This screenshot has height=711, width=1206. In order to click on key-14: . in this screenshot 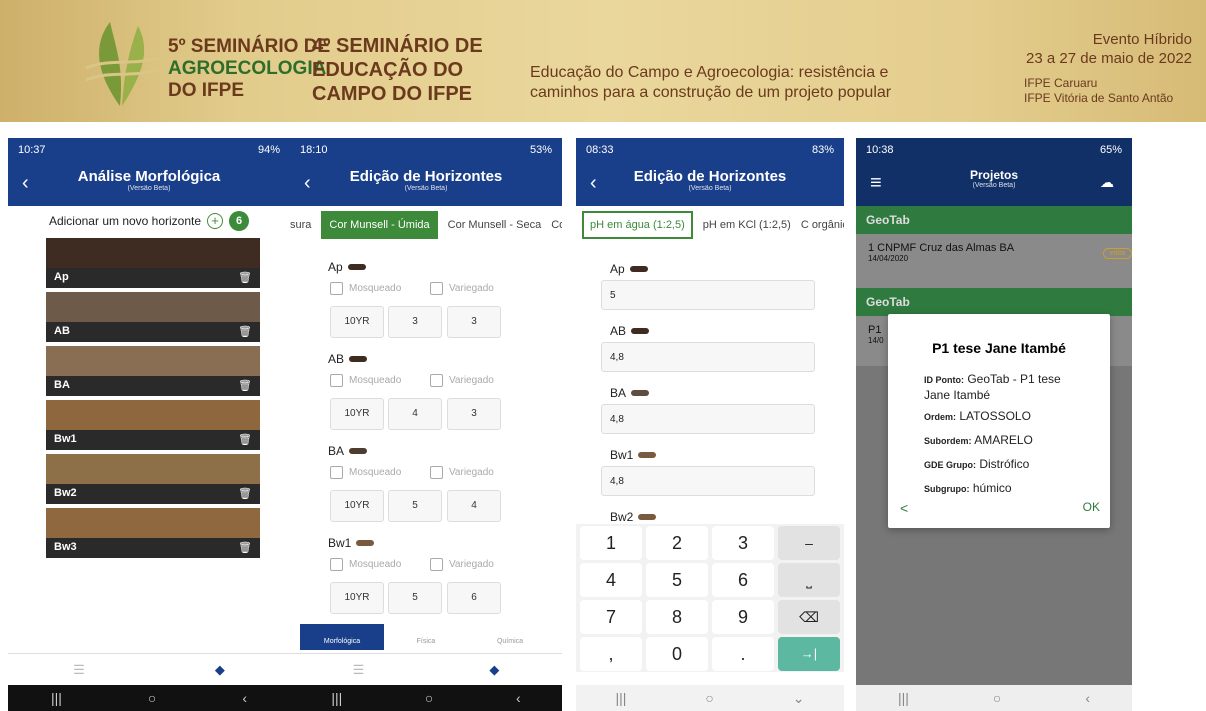, I will do `click(743, 654)`.